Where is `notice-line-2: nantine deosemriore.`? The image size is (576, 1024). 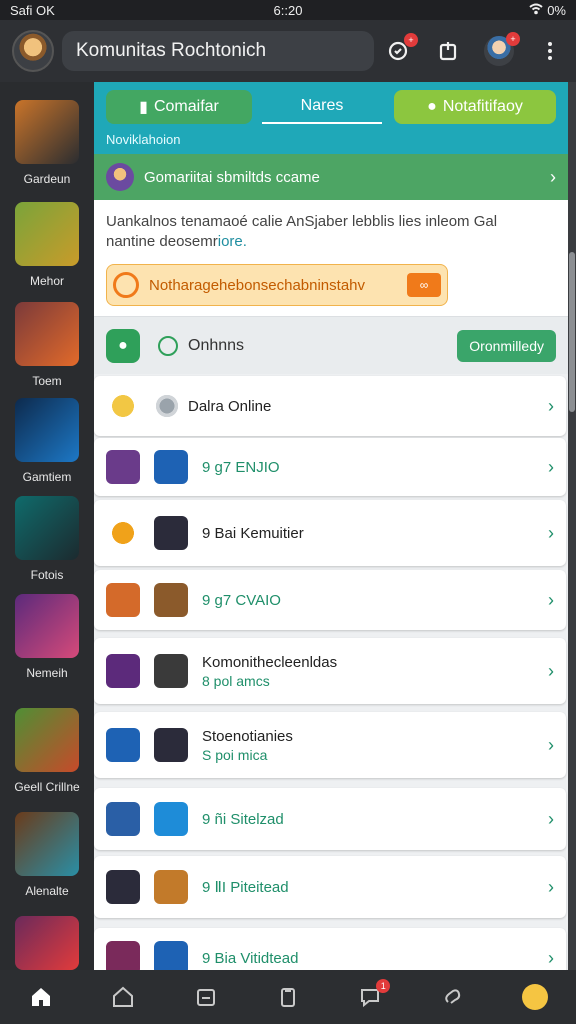 notice-line-2: nantine deosemriore. is located at coordinates (331, 242).